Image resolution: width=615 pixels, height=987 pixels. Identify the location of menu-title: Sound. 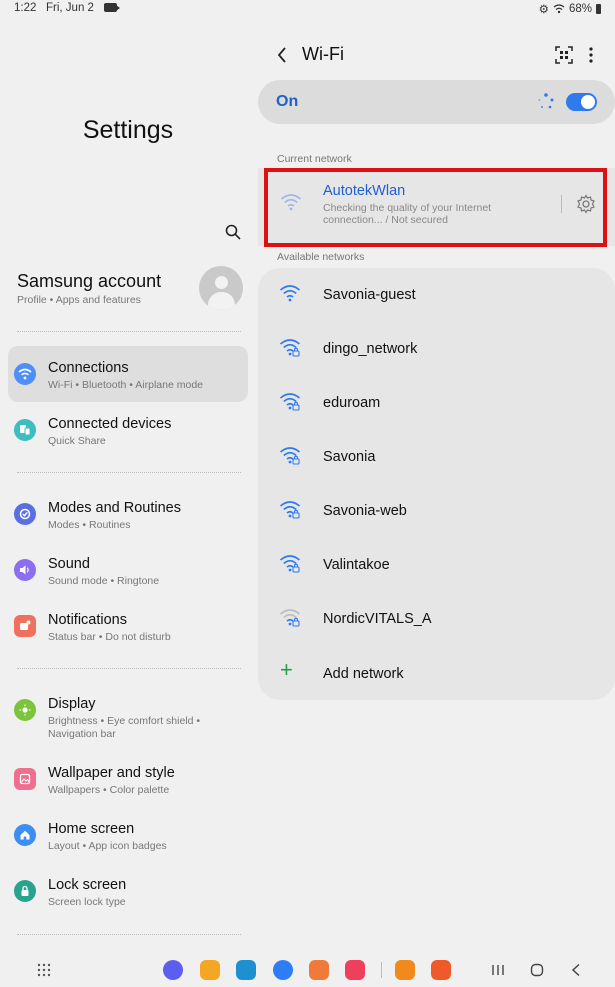
(69, 564).